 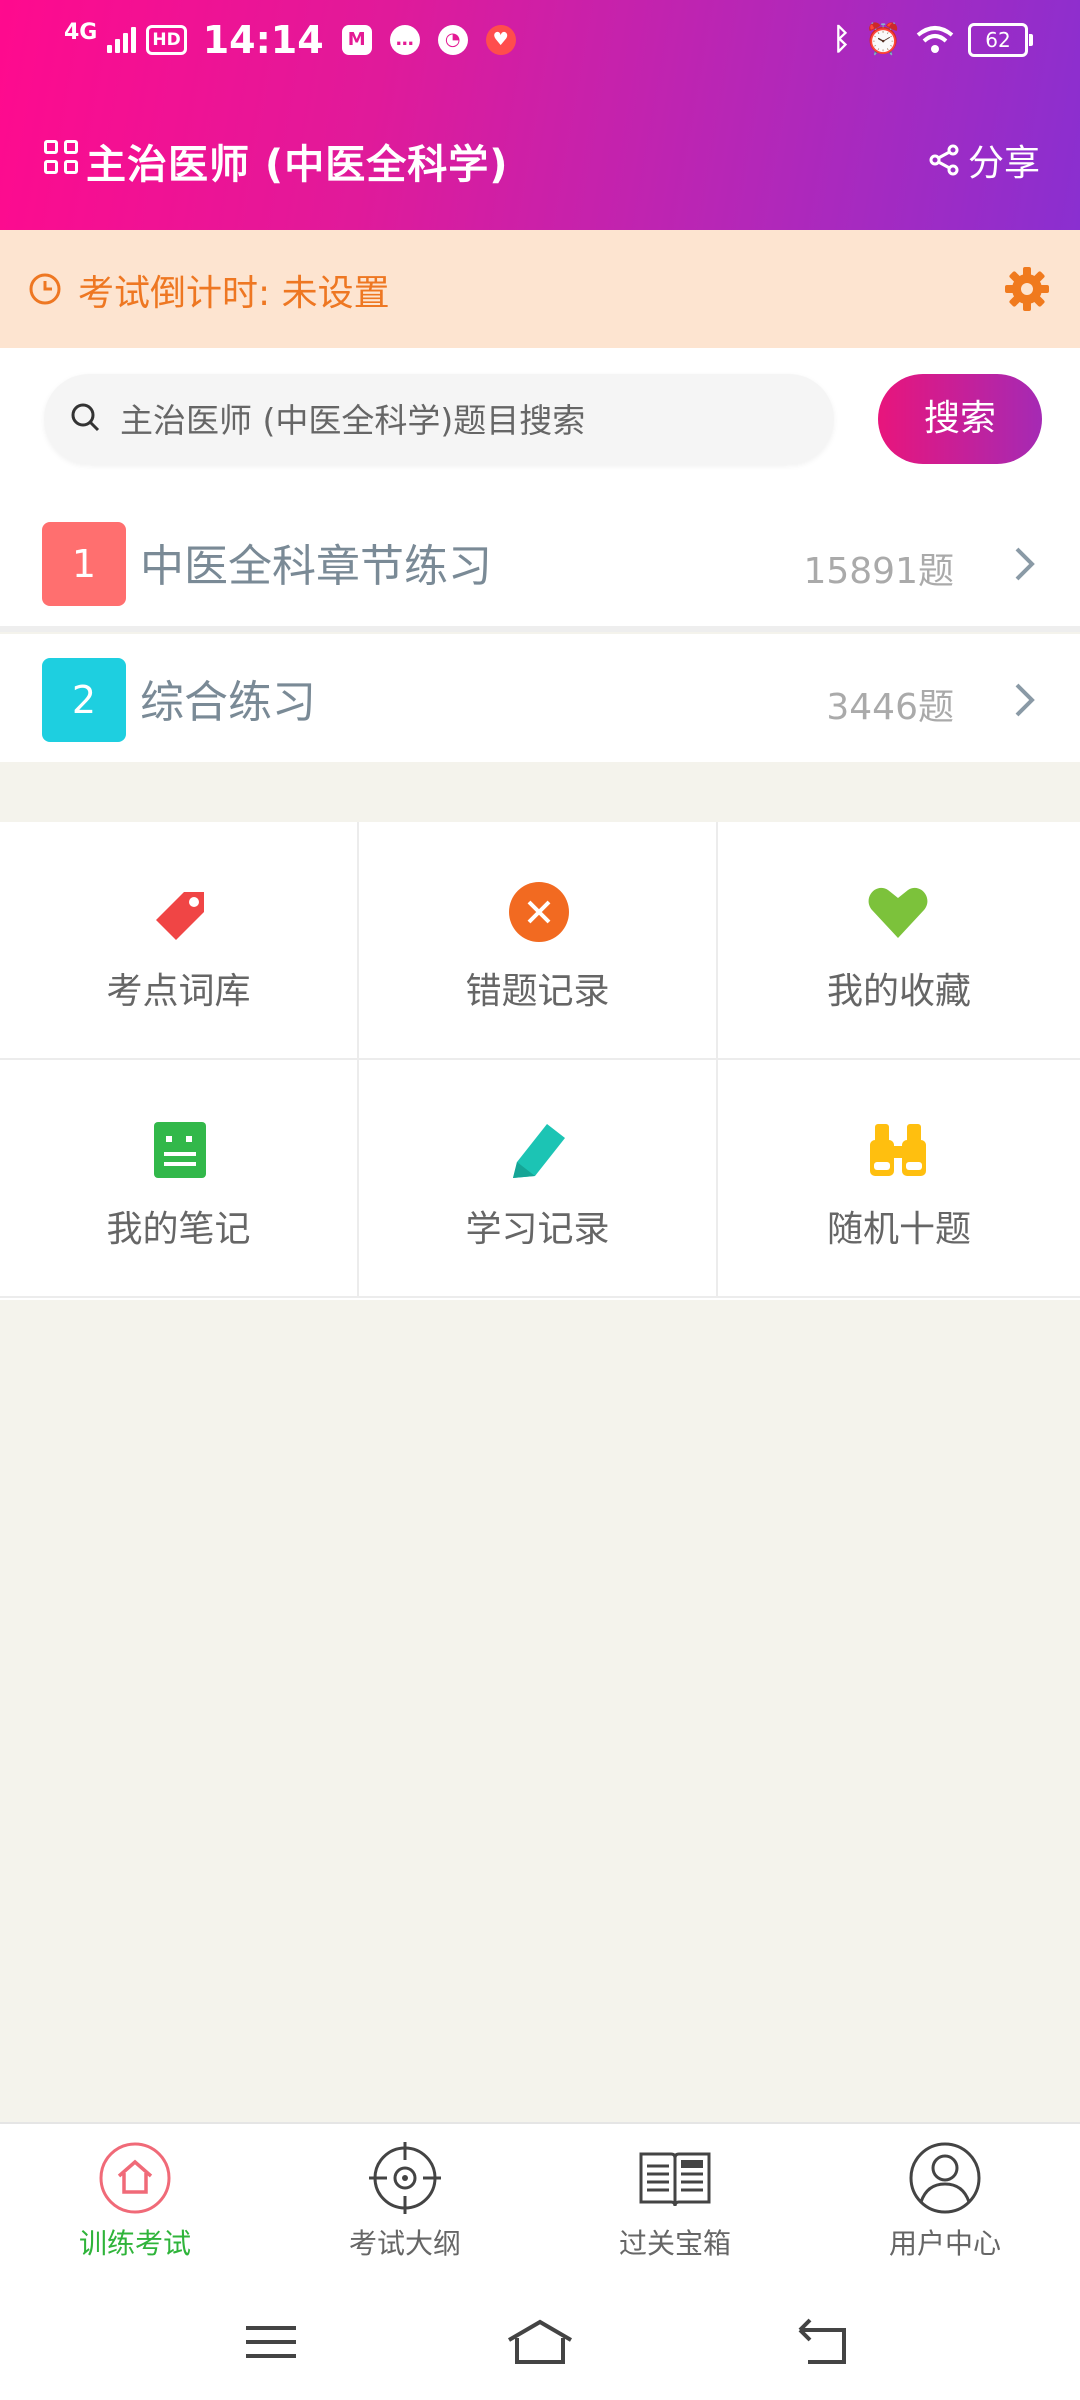 What do you see at coordinates (1000, 39) in the screenshot?
I see `battery-indicator: 62` at bounding box center [1000, 39].